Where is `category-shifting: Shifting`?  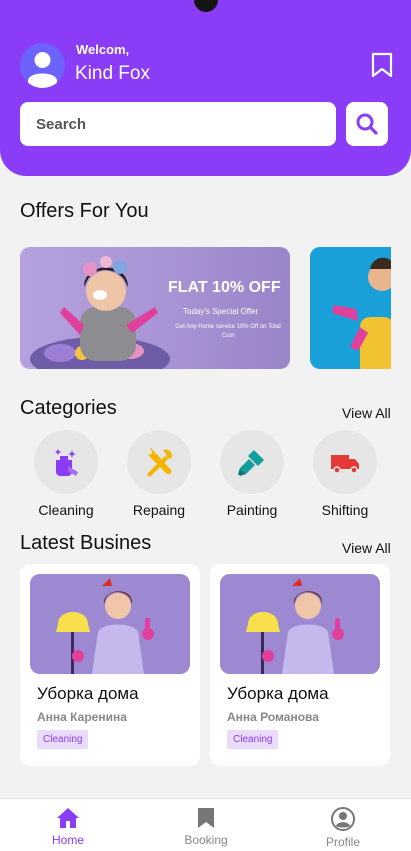
category-shifting: Shifting is located at coordinates (345, 474).